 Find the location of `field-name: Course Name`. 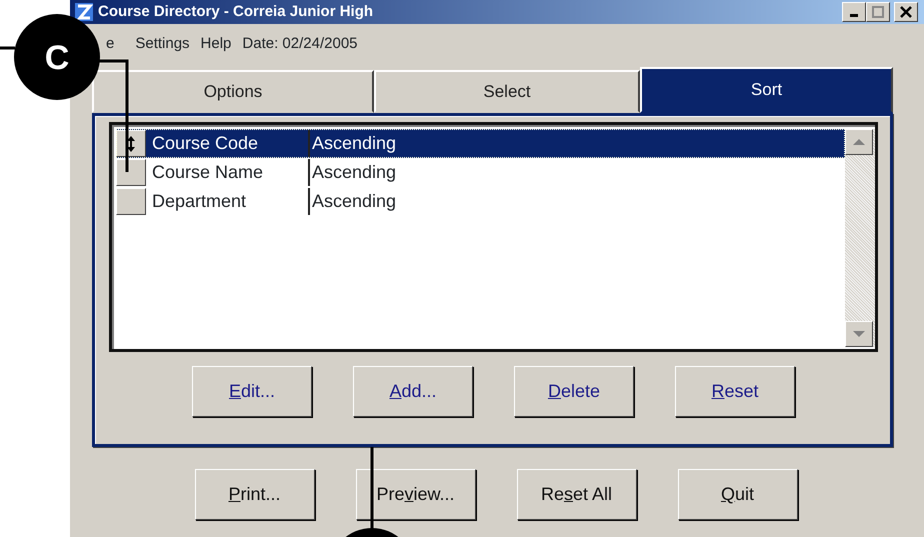

field-name: Course Name is located at coordinates (208, 172).